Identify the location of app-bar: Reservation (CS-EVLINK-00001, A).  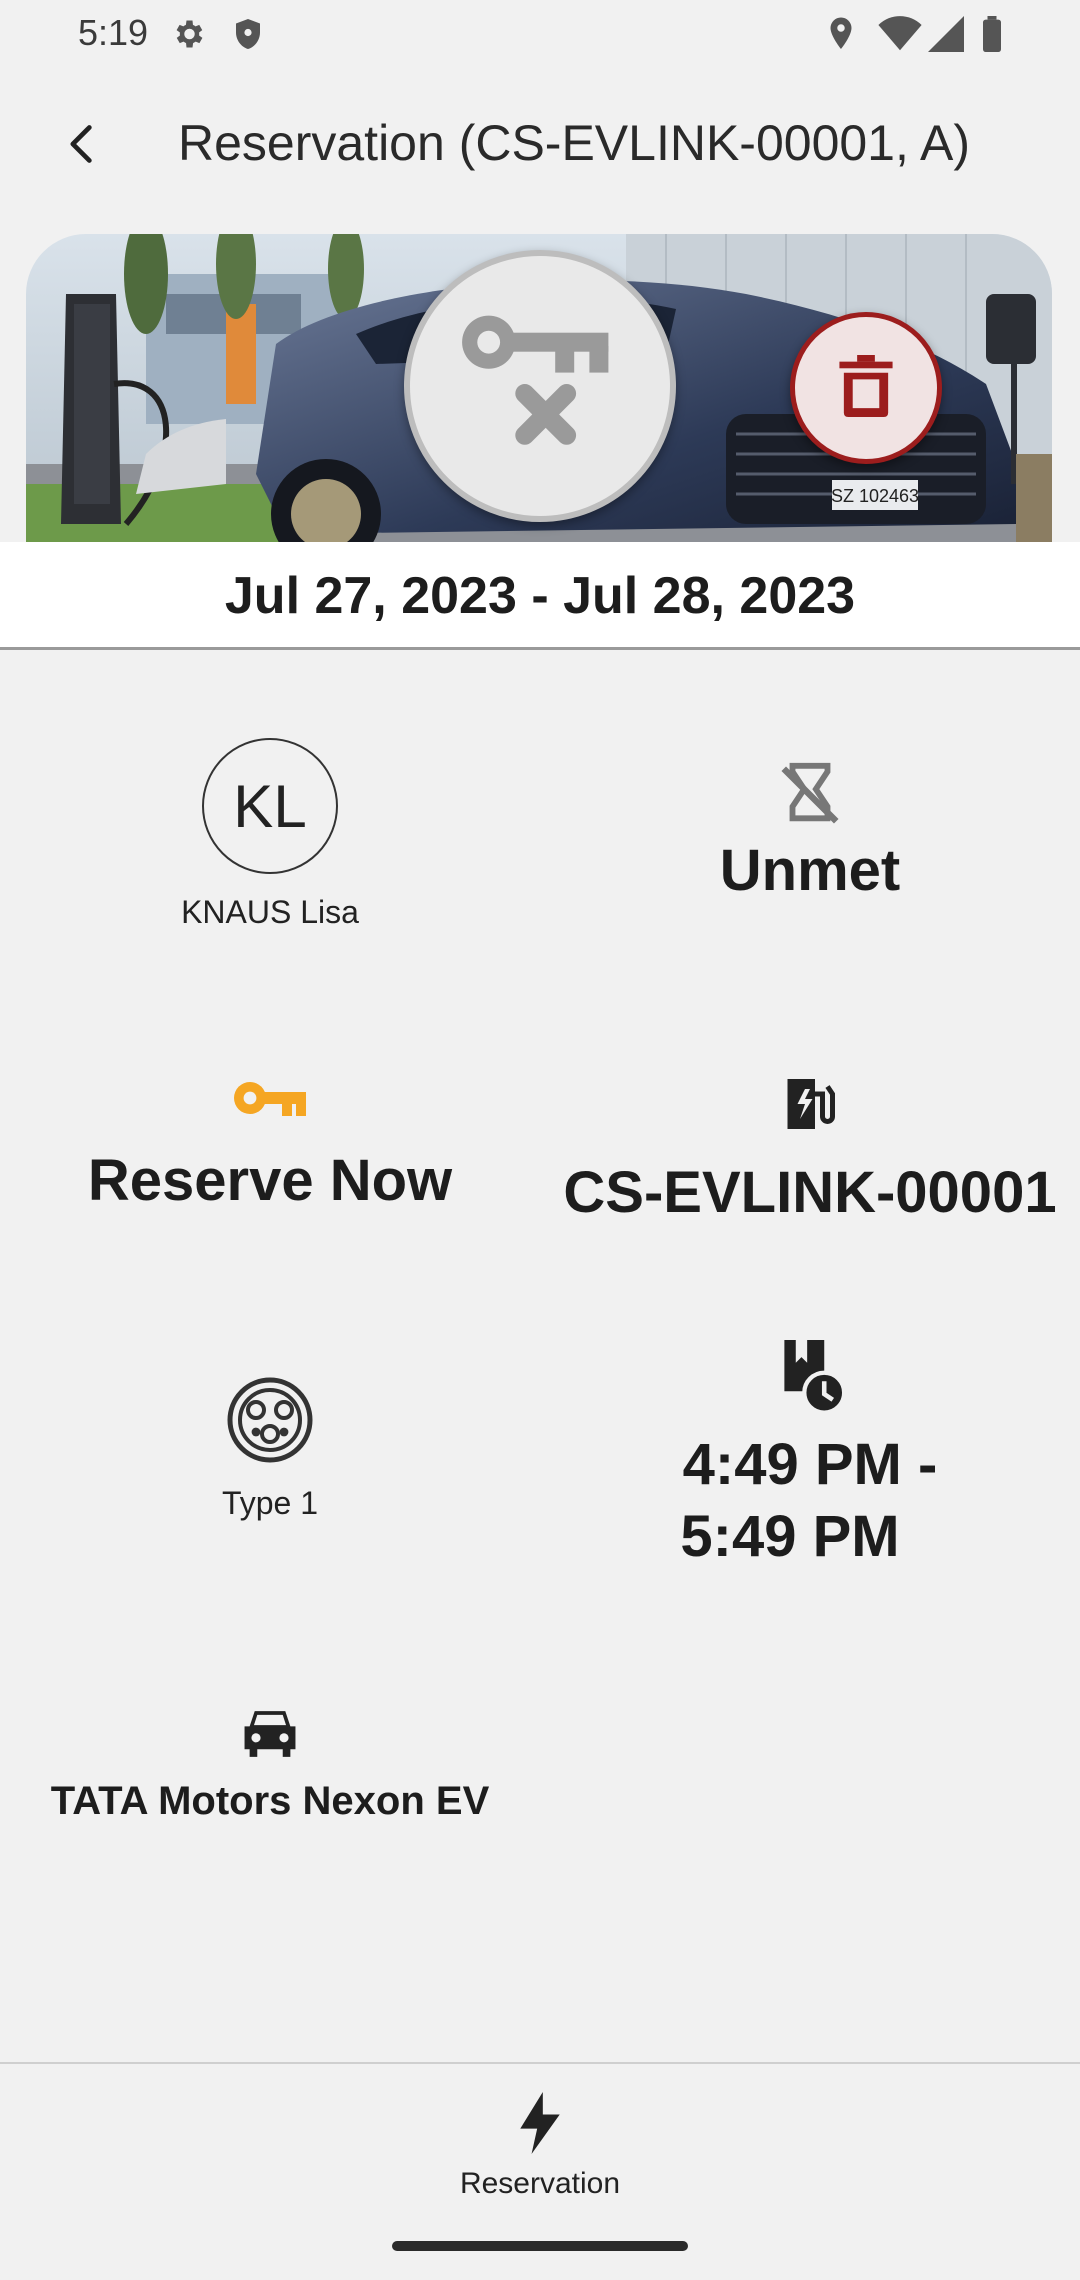
(540, 146).